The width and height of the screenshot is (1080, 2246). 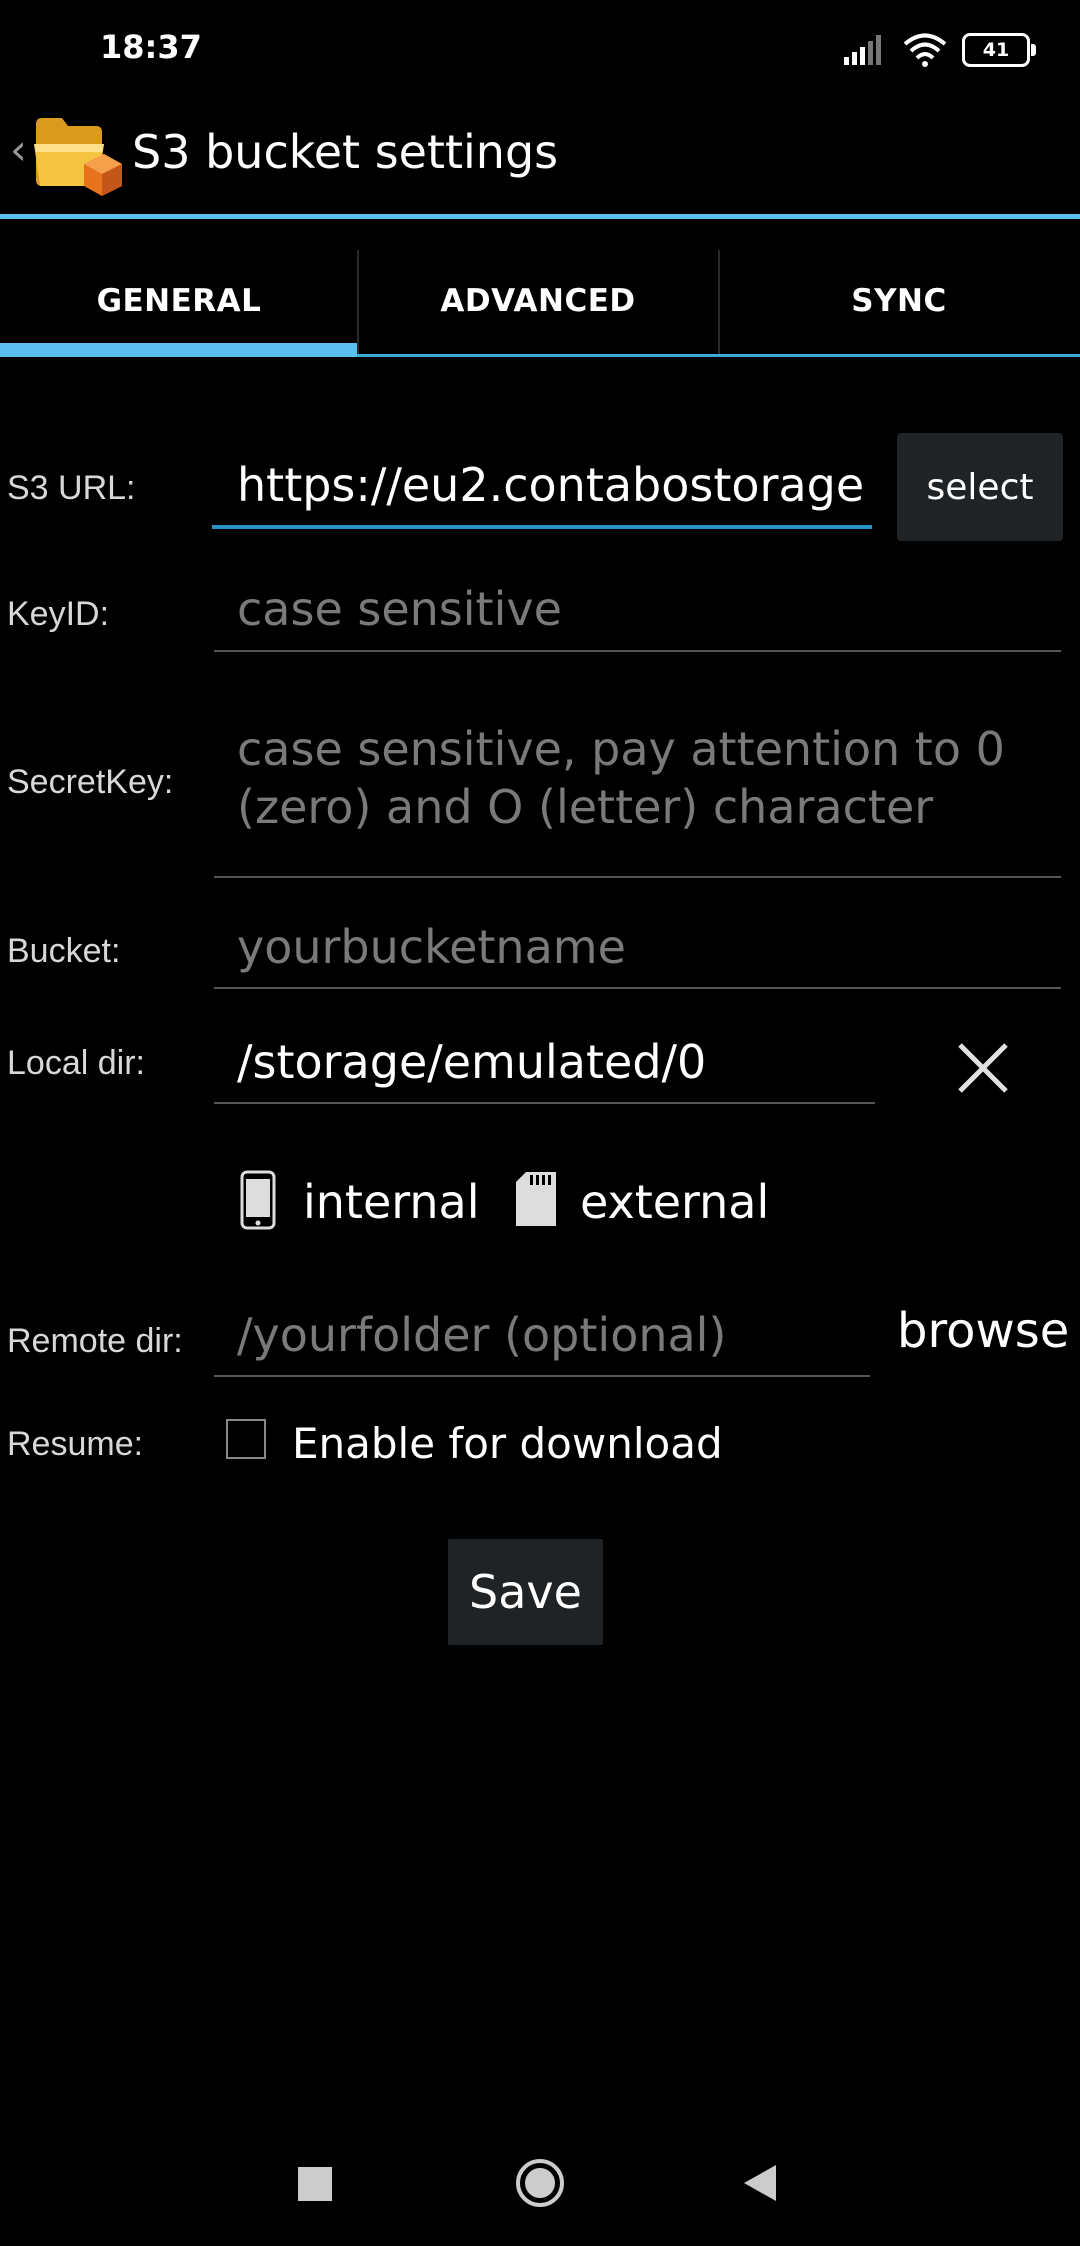 What do you see at coordinates (925, 50) in the screenshot?
I see `wifi-icon` at bounding box center [925, 50].